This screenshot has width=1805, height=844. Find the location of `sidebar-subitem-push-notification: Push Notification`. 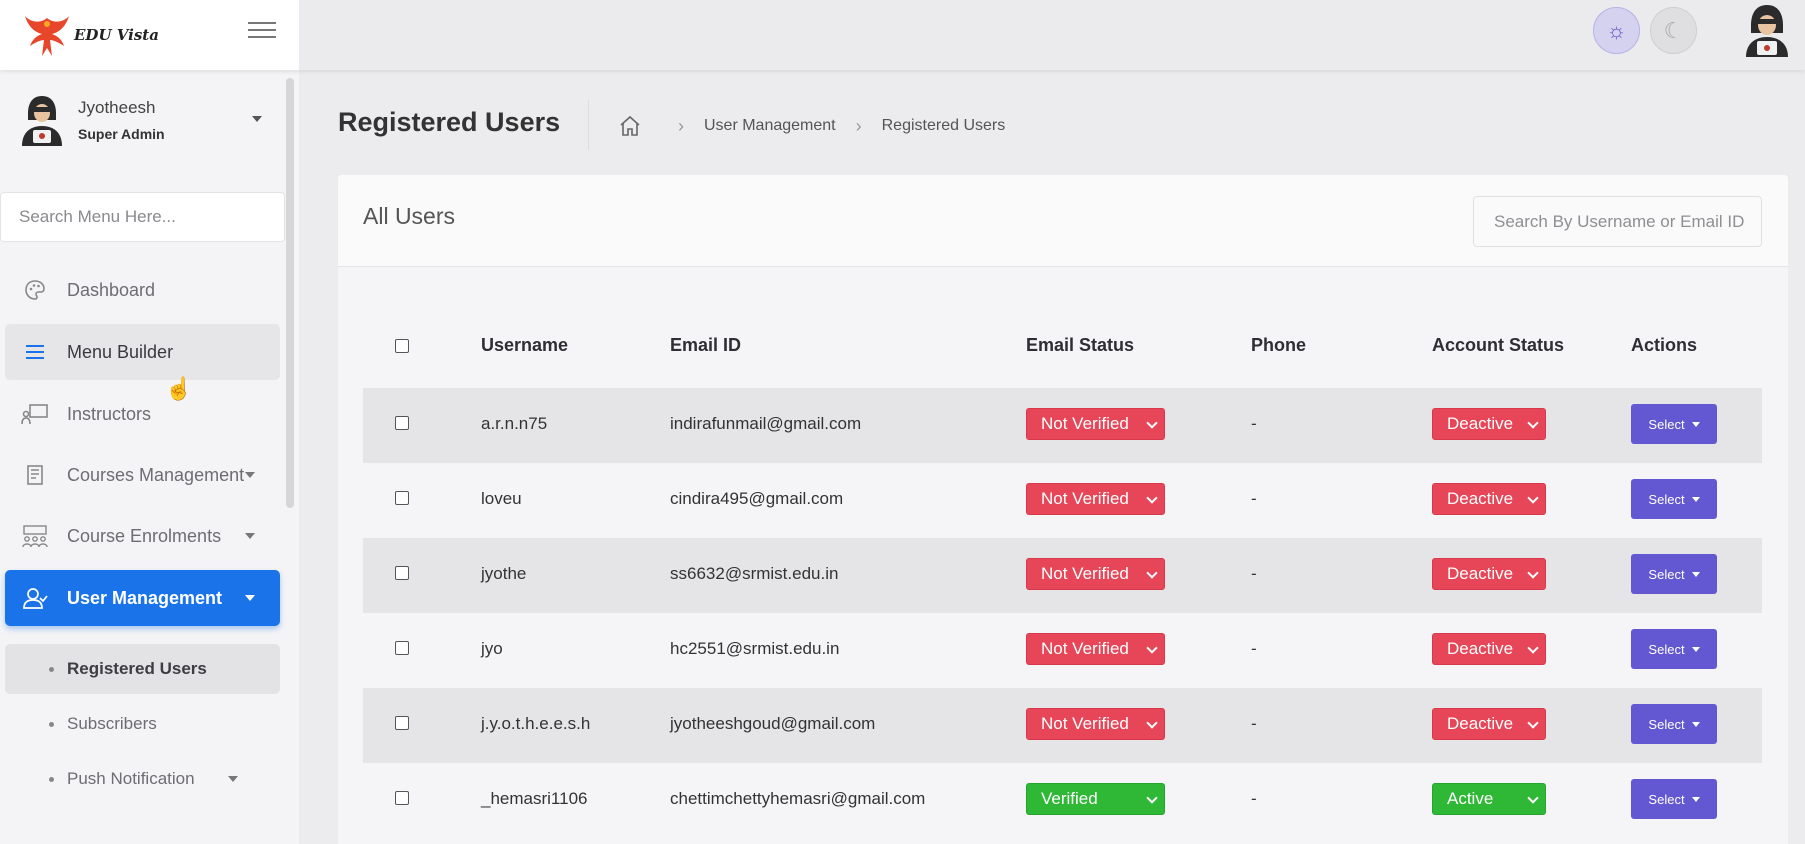

sidebar-subitem-push-notification: Push Notification is located at coordinates (142, 779).